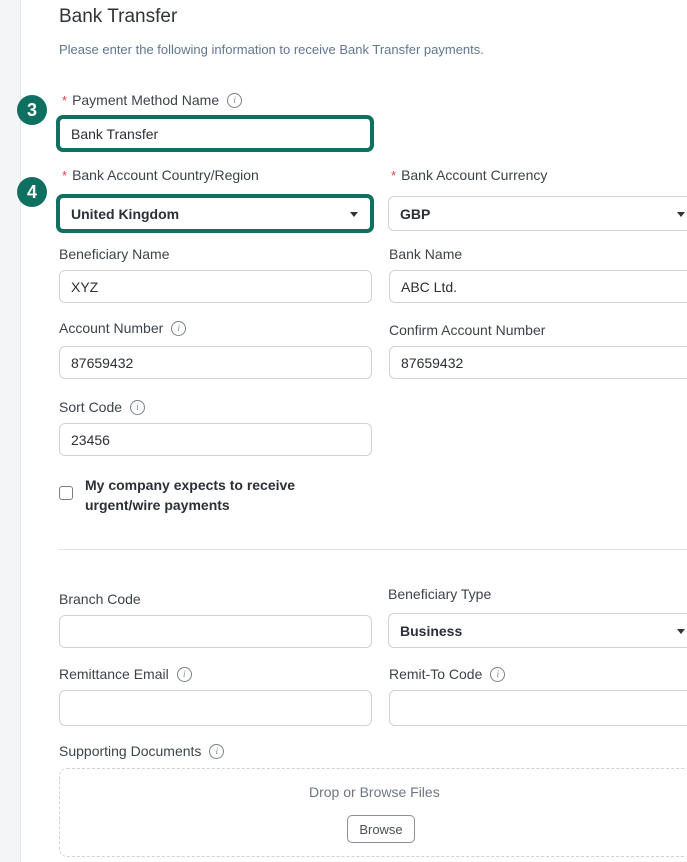  I want to click on supporting-documents-label: Supporting Documents i, so click(142, 751).